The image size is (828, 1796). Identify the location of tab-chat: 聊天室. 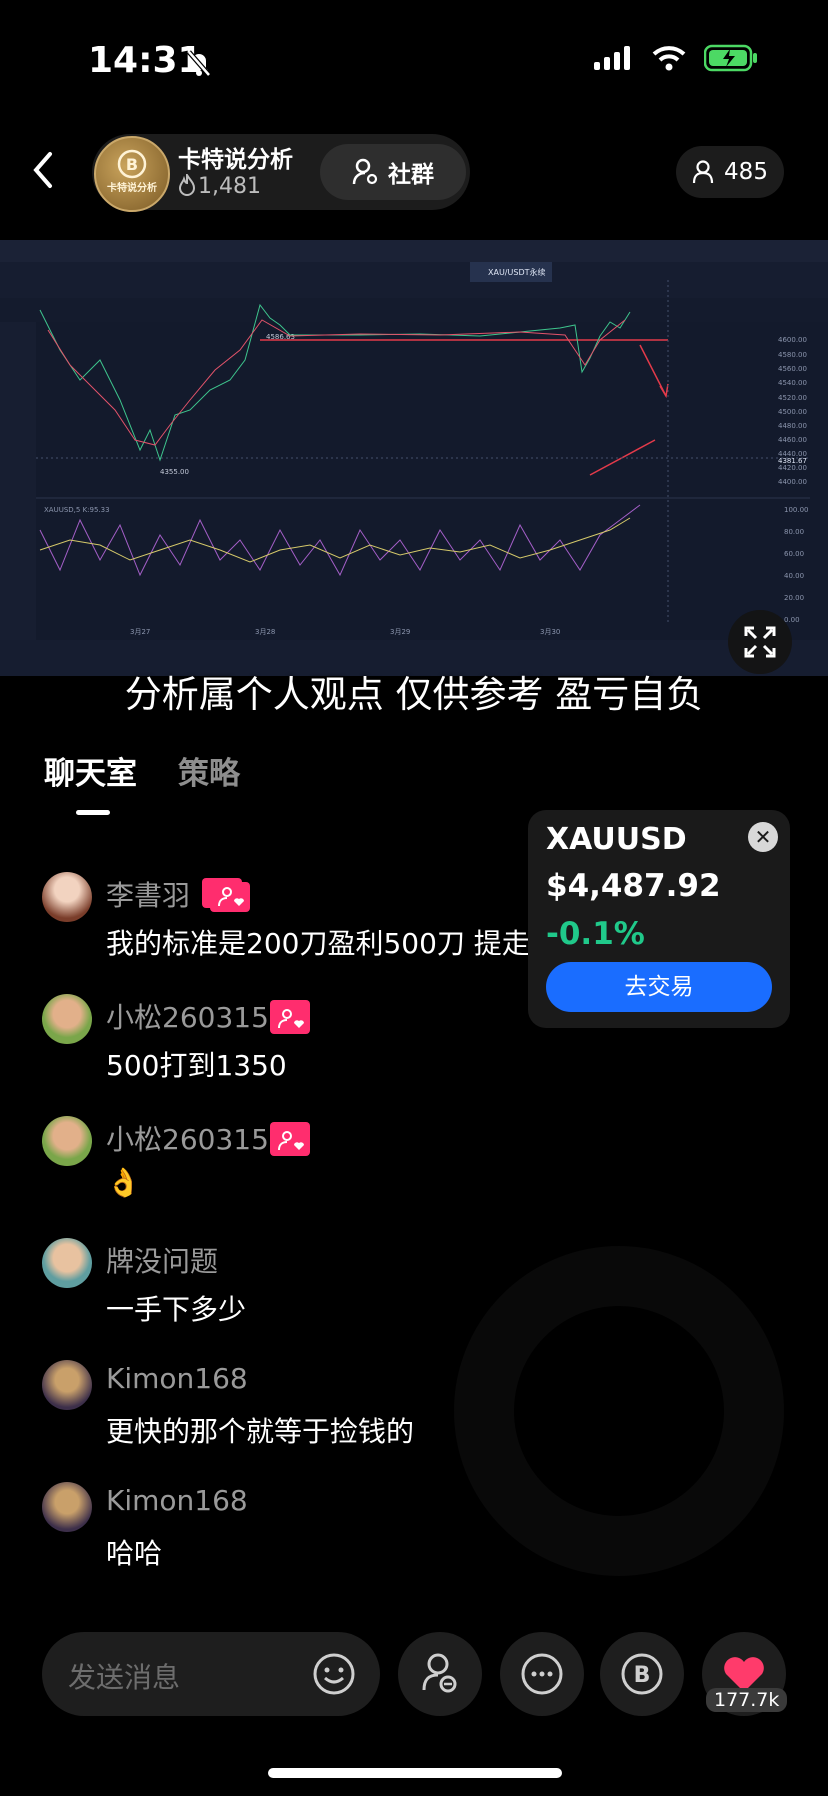
(90, 770).